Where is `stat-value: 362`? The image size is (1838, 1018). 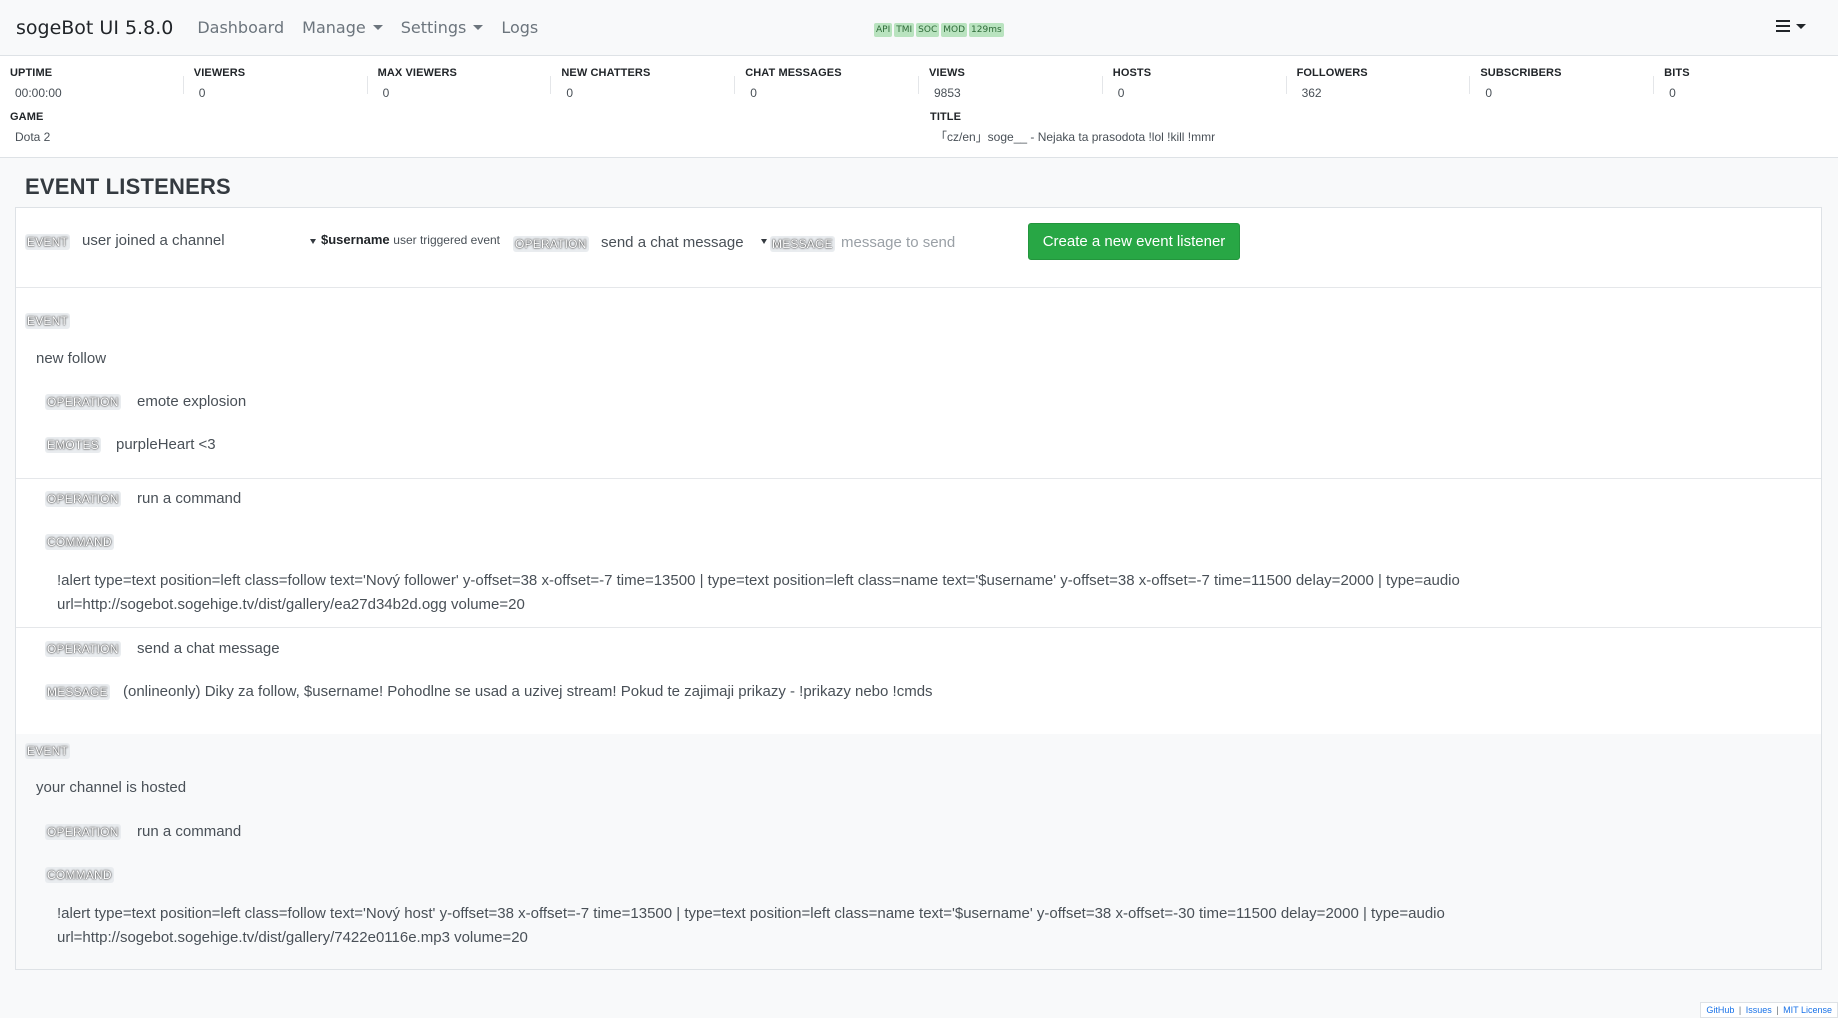
stat-value: 362 is located at coordinates (1311, 93).